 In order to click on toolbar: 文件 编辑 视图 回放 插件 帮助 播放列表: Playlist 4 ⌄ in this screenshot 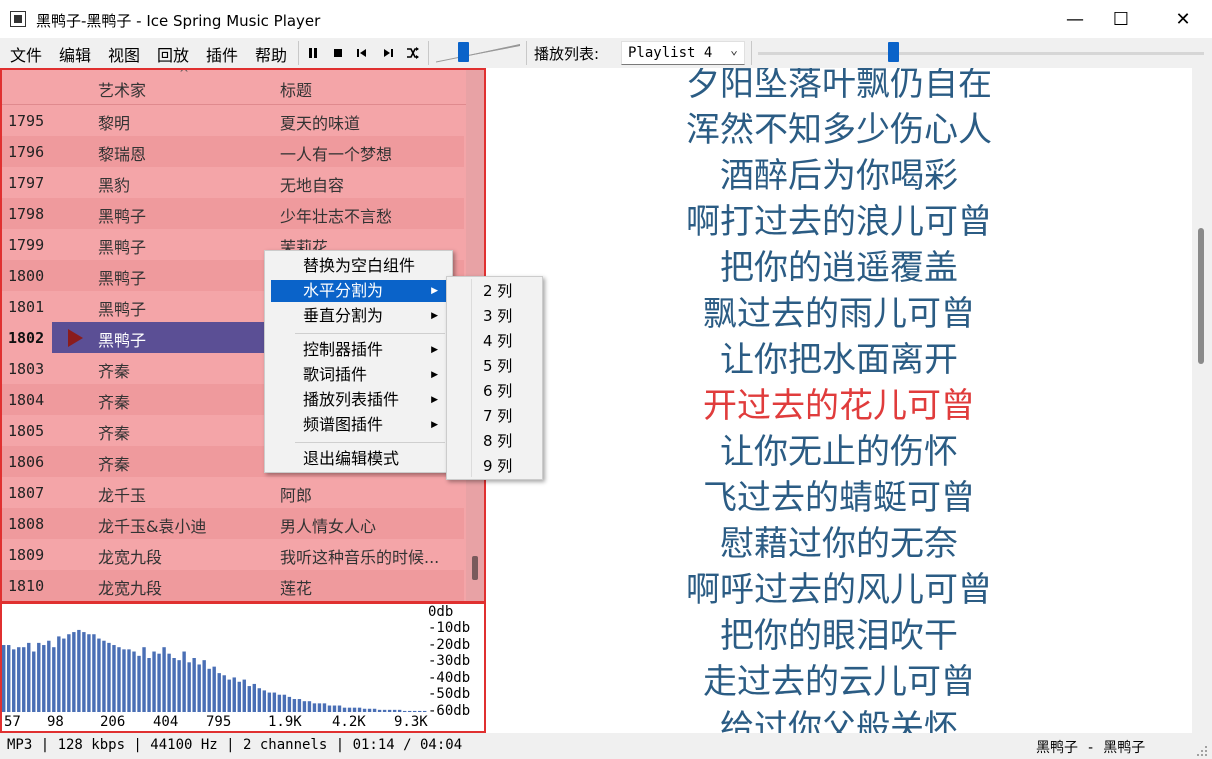, I will do `click(606, 53)`.